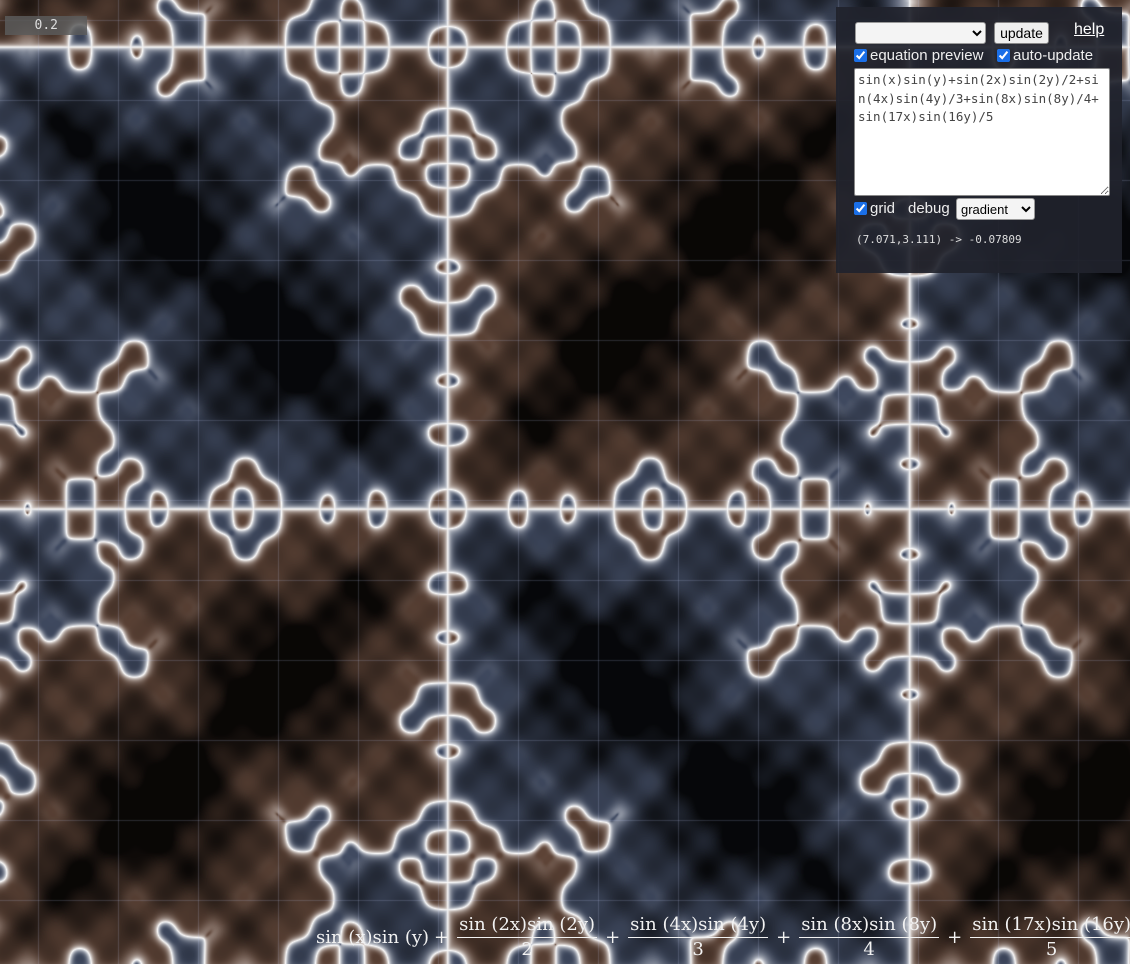 Image resolution: width=1130 pixels, height=964 pixels. Describe the element at coordinates (995, 209) in the screenshot. I see `debug-mode-select: gradient` at that location.